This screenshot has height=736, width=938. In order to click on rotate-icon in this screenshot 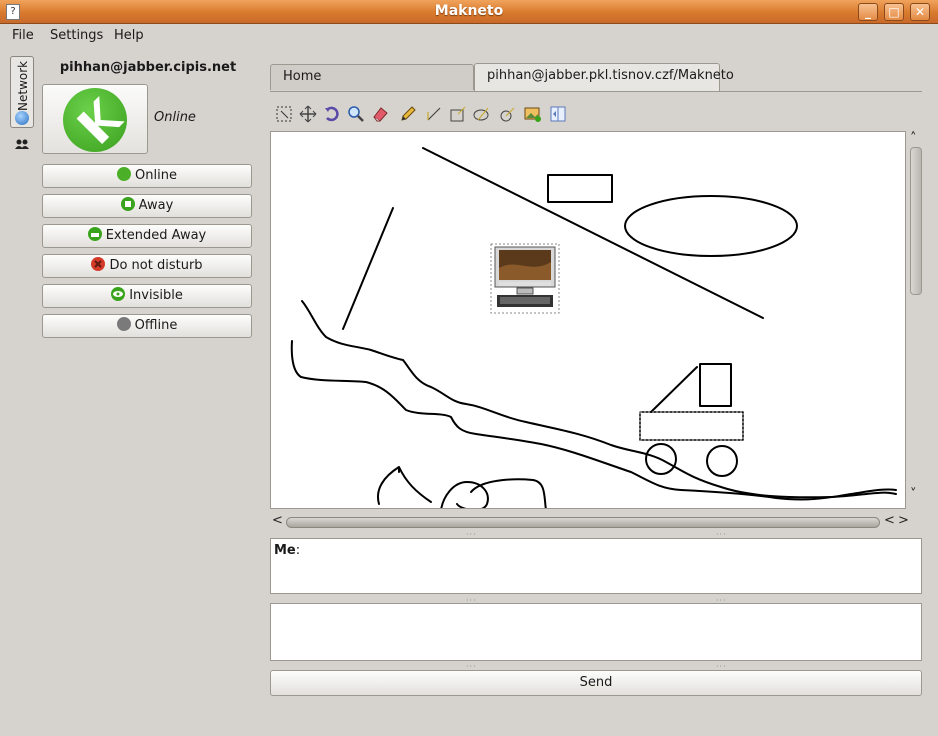, I will do `click(332, 114)`.